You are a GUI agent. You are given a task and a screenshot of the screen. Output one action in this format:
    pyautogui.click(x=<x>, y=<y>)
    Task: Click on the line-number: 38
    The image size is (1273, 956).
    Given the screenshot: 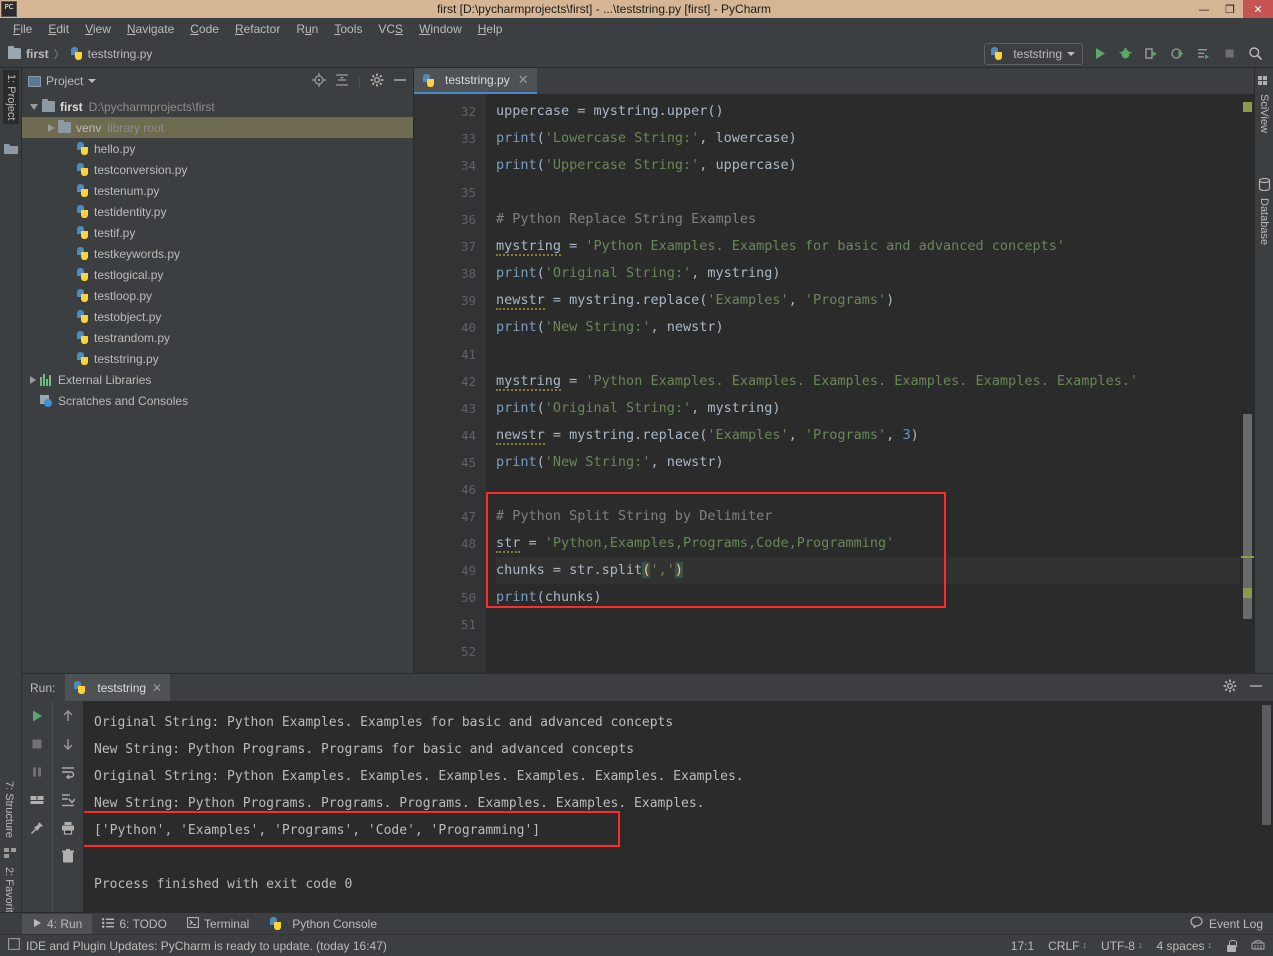 What is the action you would take?
    pyautogui.click(x=445, y=273)
    